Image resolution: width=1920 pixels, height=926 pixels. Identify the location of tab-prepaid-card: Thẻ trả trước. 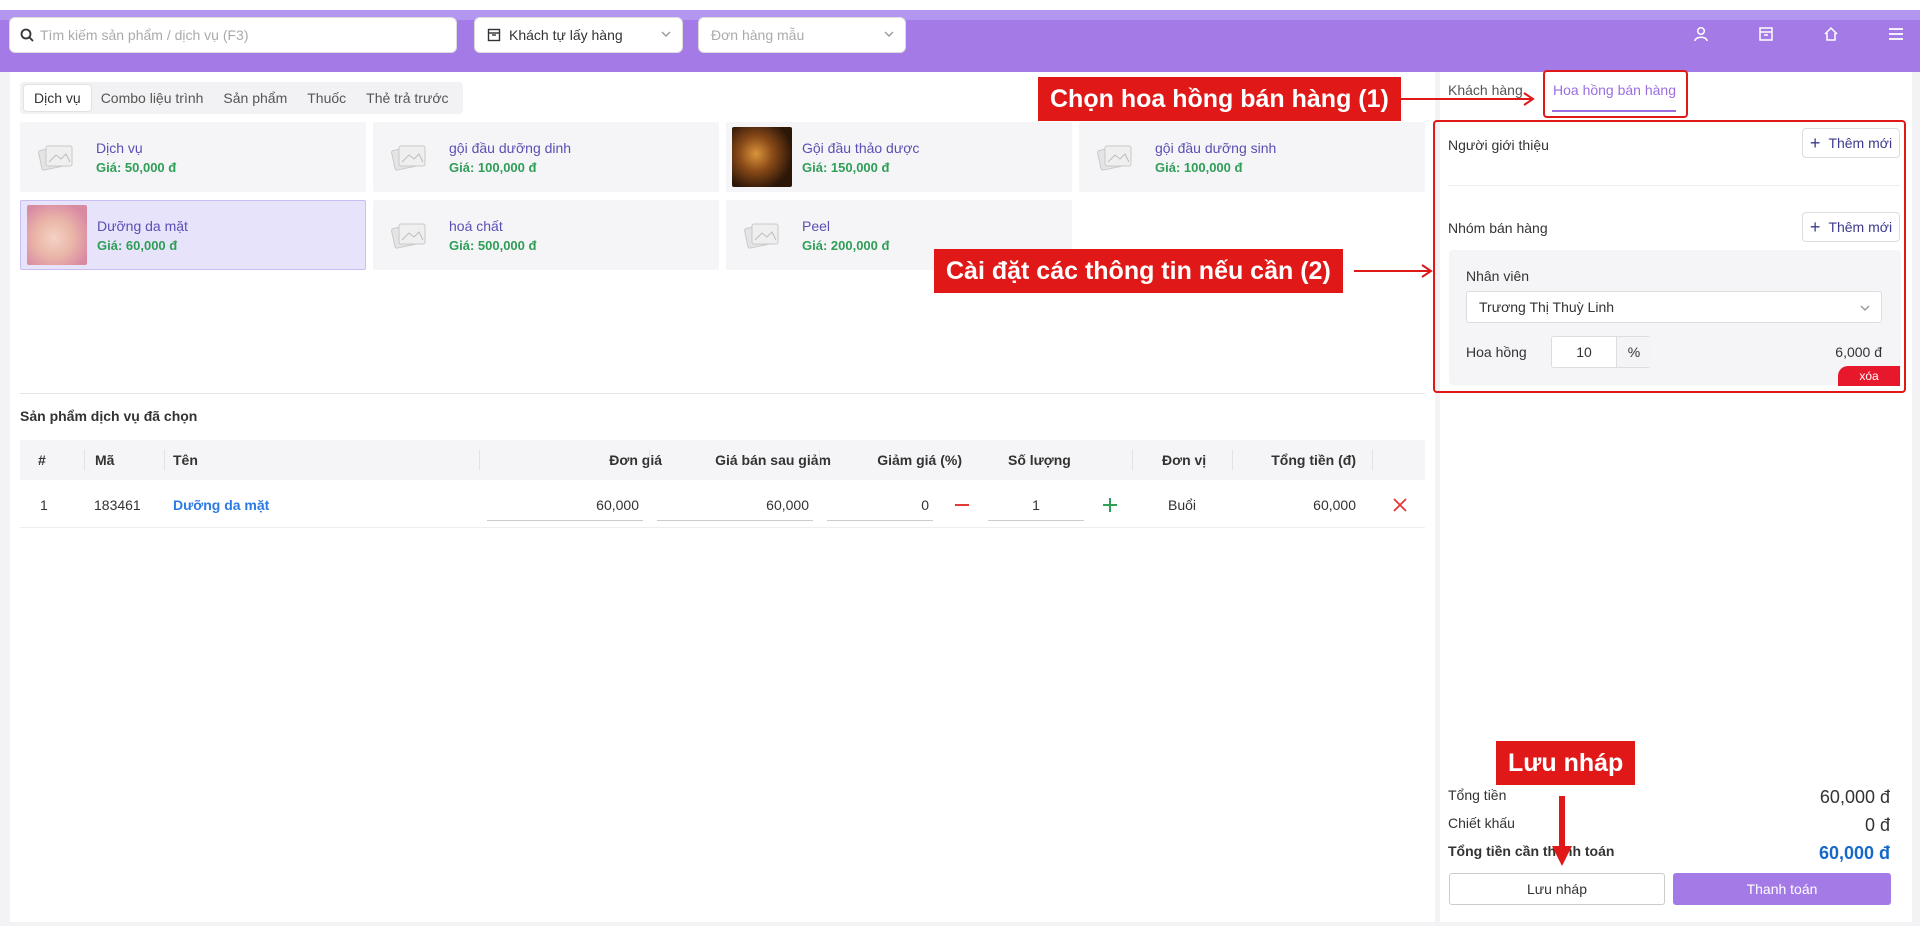
(407, 98).